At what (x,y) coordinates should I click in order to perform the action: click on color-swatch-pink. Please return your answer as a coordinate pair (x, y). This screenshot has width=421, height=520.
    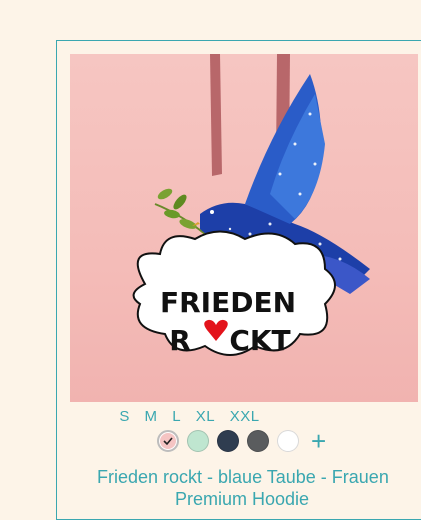
    Looking at the image, I should click on (168, 441).